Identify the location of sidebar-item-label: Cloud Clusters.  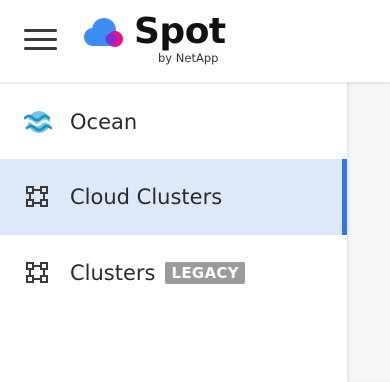
(146, 197).